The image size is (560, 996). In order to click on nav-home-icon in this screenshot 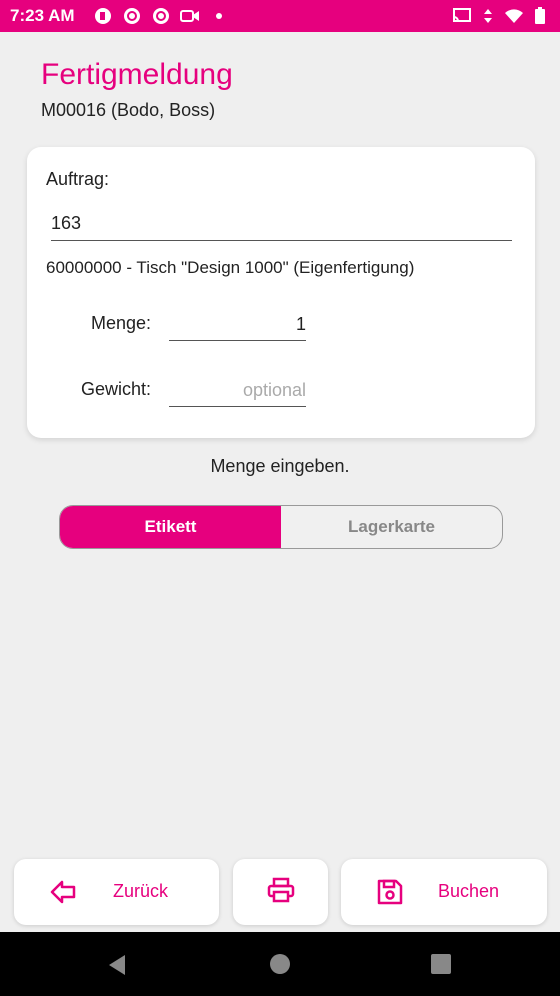, I will do `click(280, 964)`.